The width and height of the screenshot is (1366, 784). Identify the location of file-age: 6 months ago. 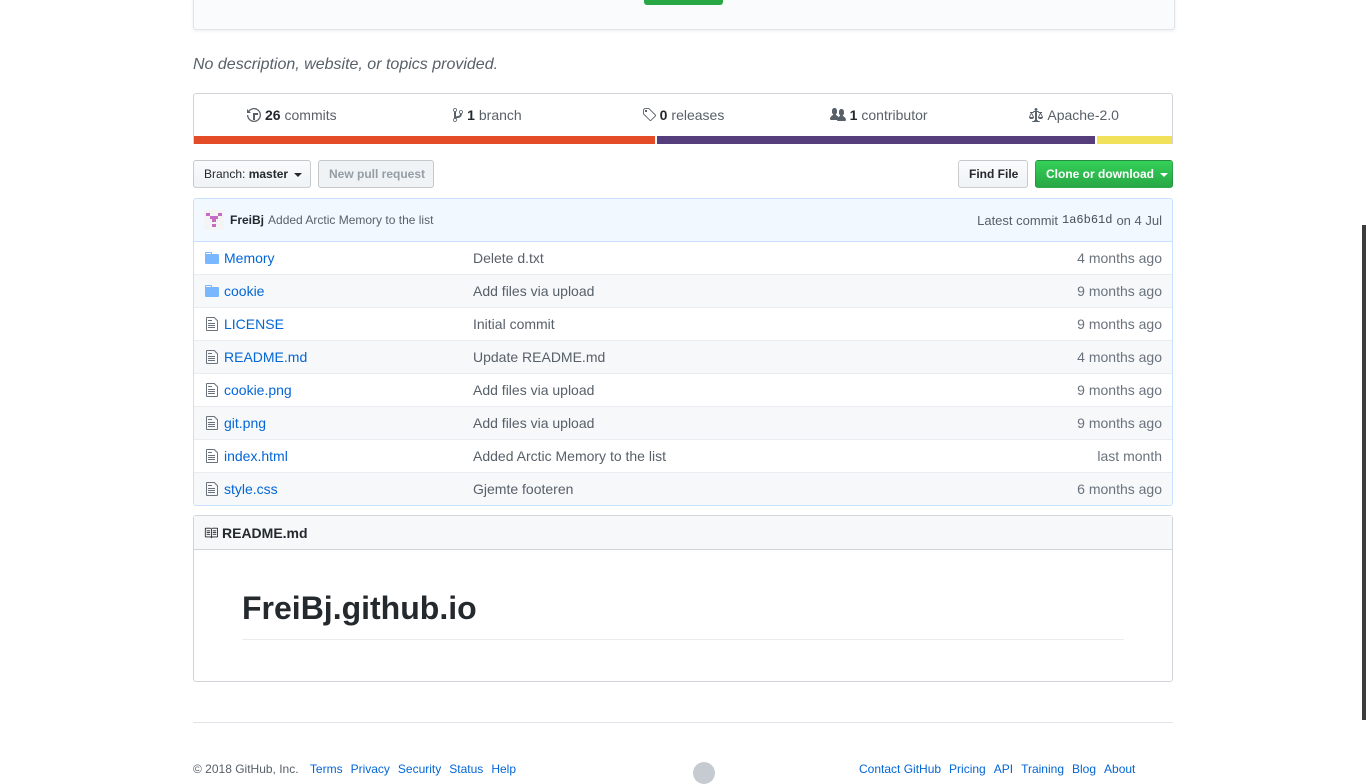
(1119, 489).